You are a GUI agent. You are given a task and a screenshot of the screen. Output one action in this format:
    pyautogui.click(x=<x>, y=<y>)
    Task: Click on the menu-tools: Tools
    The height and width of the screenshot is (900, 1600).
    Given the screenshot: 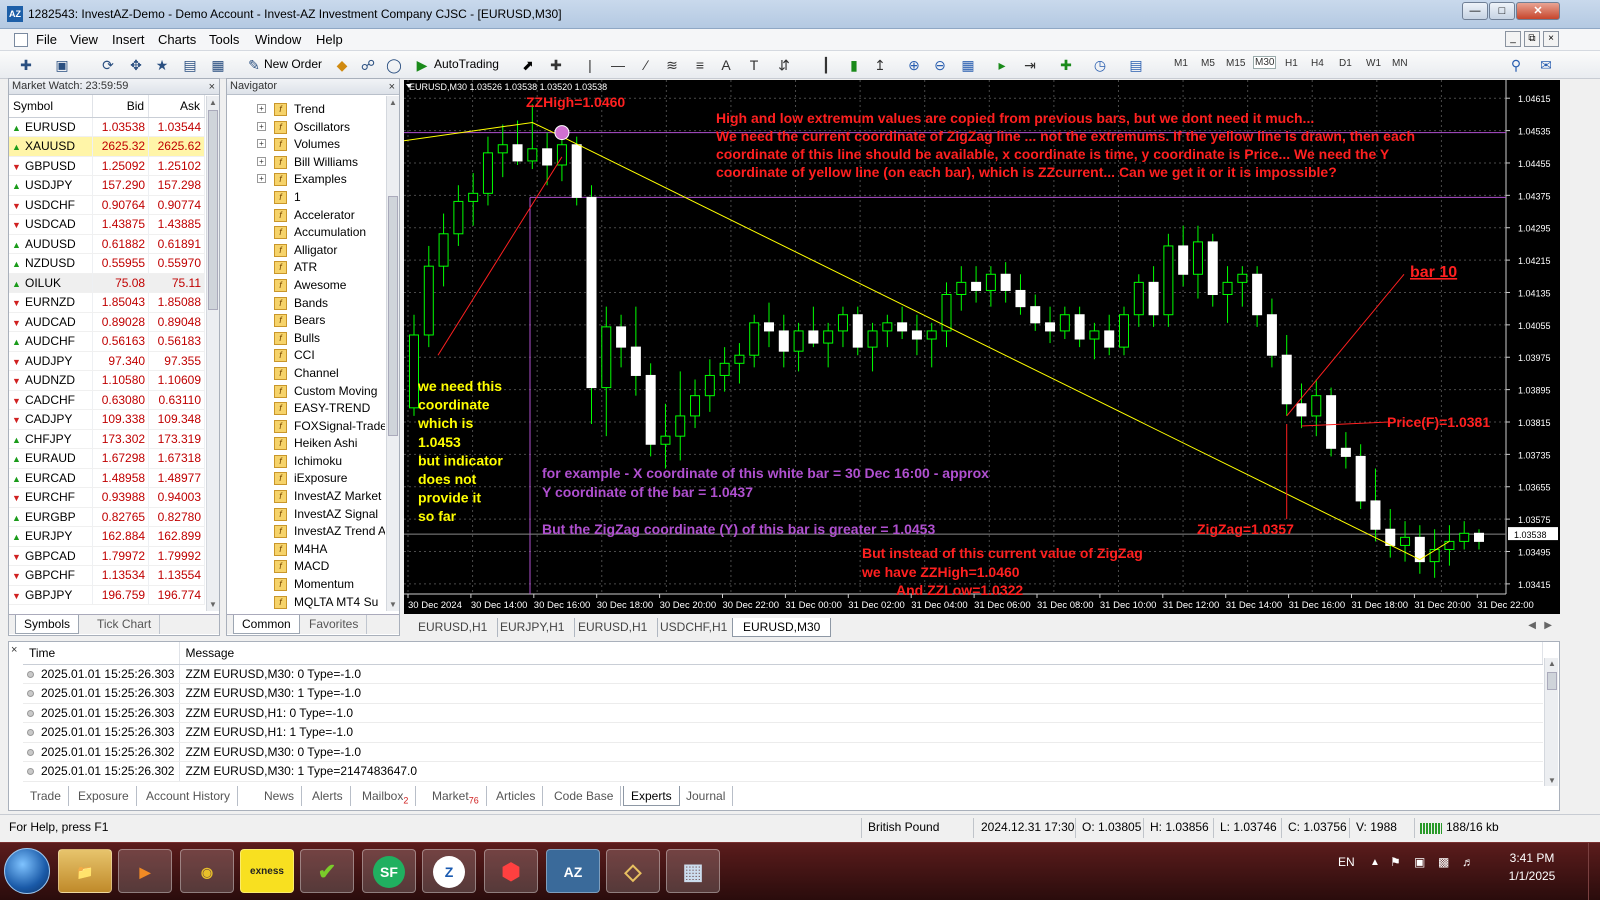 What is the action you would take?
    pyautogui.click(x=224, y=39)
    